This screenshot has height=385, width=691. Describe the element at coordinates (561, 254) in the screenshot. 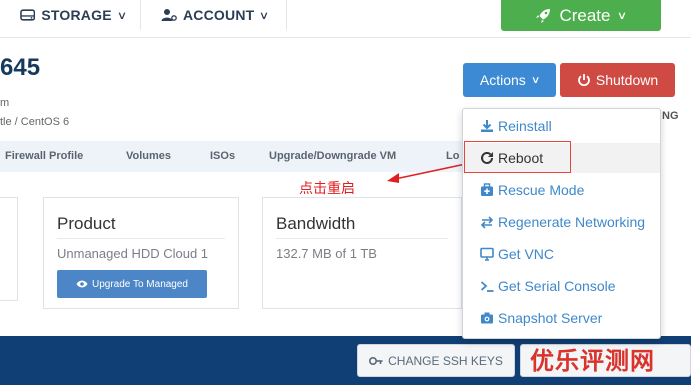

I see `menu-item-get-vnc: Get VNC` at that location.